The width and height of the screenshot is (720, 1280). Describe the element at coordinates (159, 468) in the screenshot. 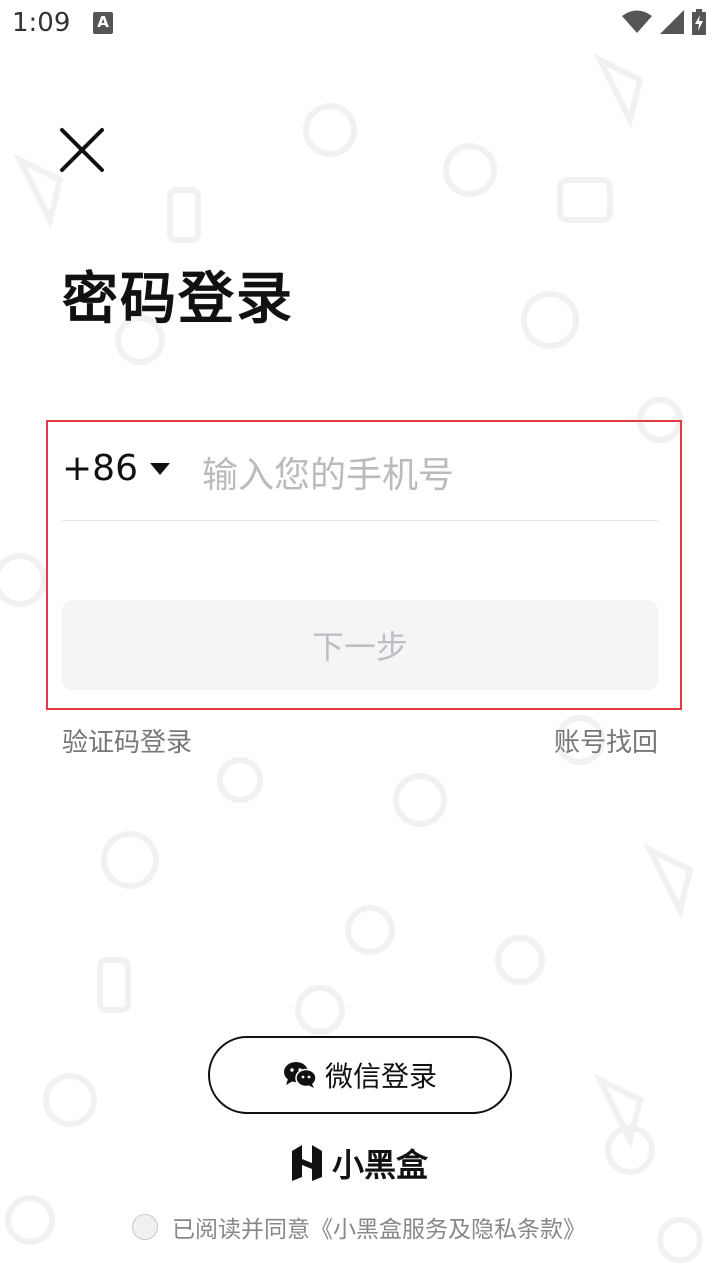

I see `caret-down-icon` at that location.